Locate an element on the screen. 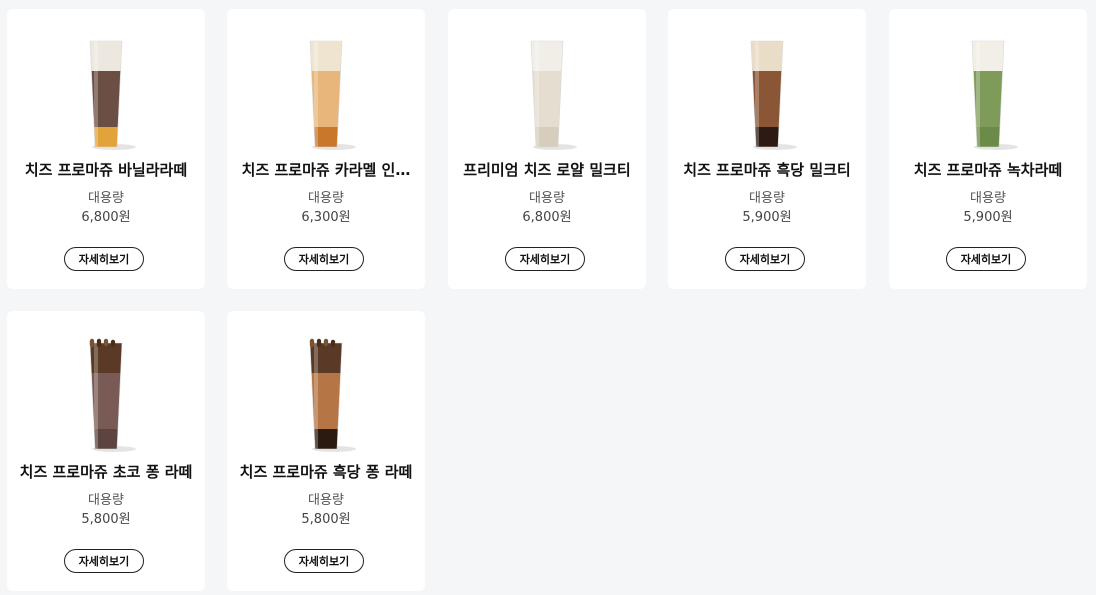 The width and height of the screenshot is (1096, 595). product-card: 치즈 프로마쥬 흑당 밀크티대용량 5,900원자세히보기 is located at coordinates (767, 149).